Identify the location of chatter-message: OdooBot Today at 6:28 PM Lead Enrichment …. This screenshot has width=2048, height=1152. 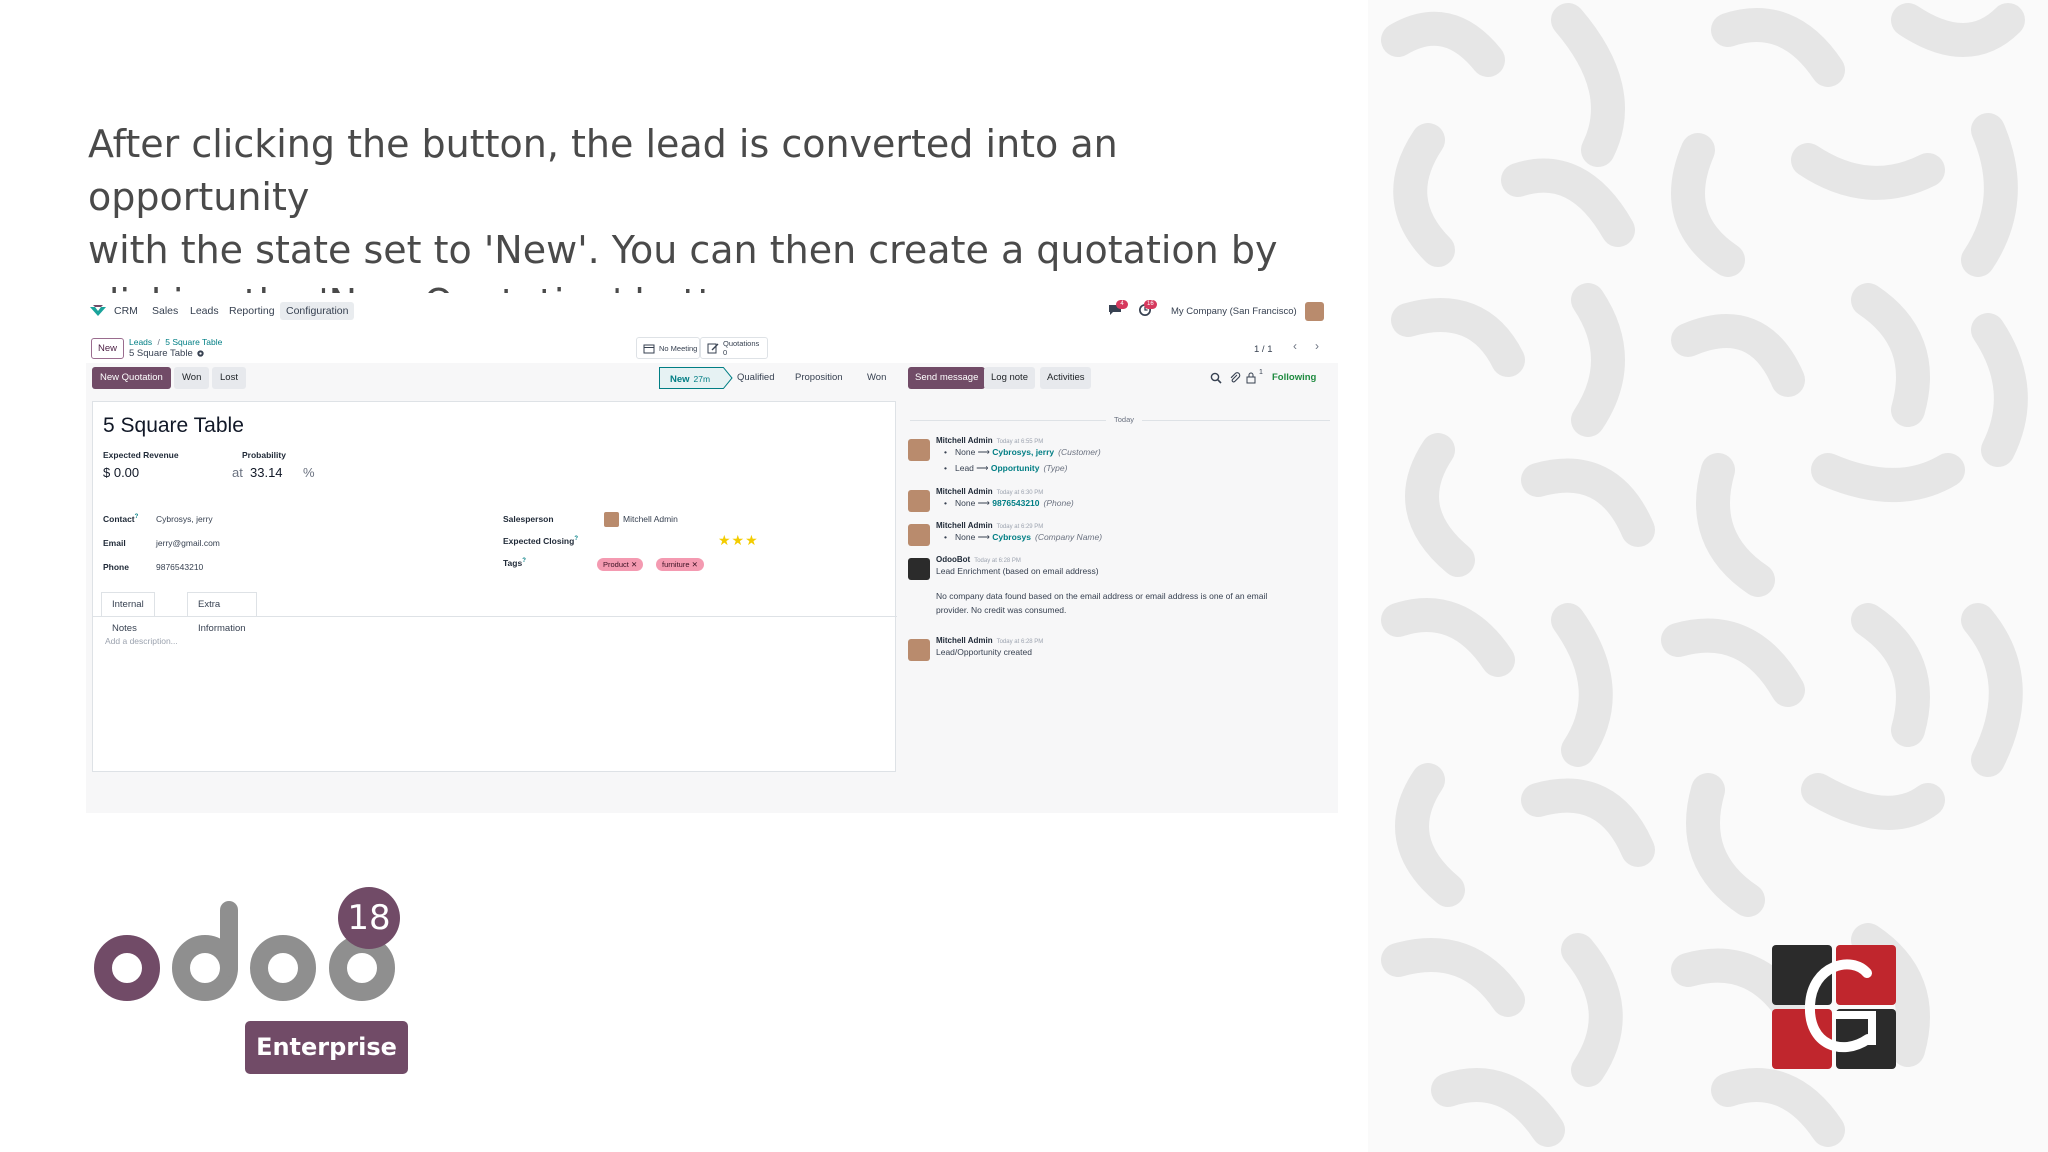
(1118, 585).